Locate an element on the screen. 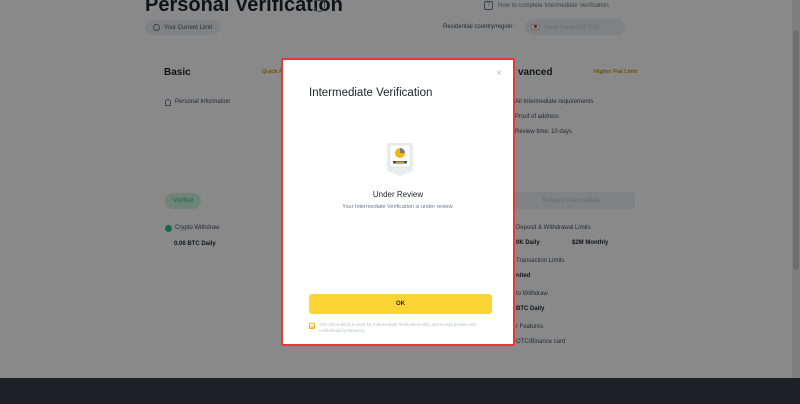  ok-button: OK is located at coordinates (400, 304).